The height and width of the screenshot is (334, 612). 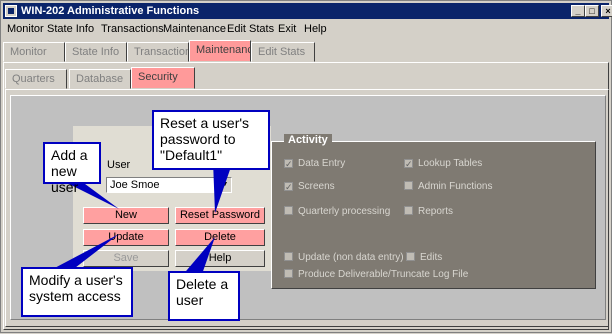 What do you see at coordinates (204, 296) in the screenshot?
I see `delete-user-callout: Delete a user` at bounding box center [204, 296].